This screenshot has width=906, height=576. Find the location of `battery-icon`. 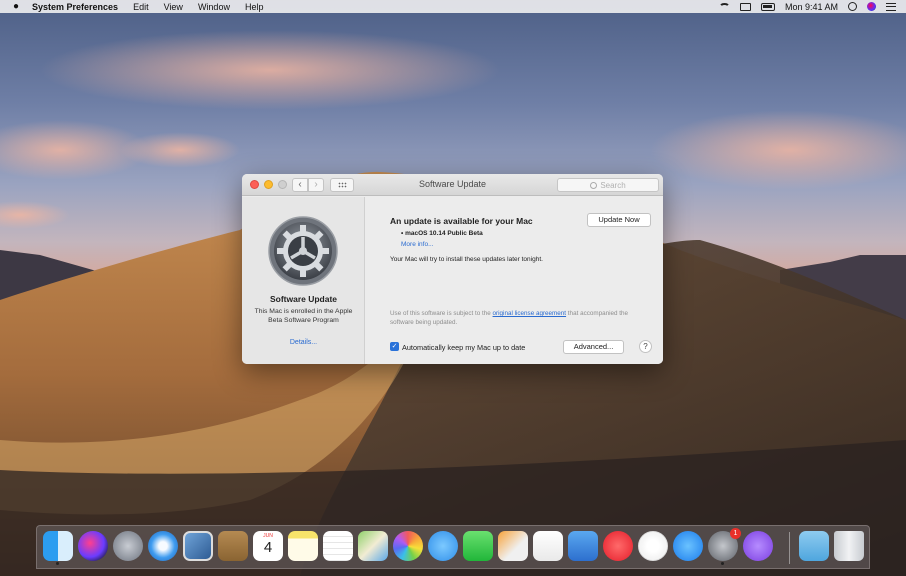

battery-icon is located at coordinates (767, 6).